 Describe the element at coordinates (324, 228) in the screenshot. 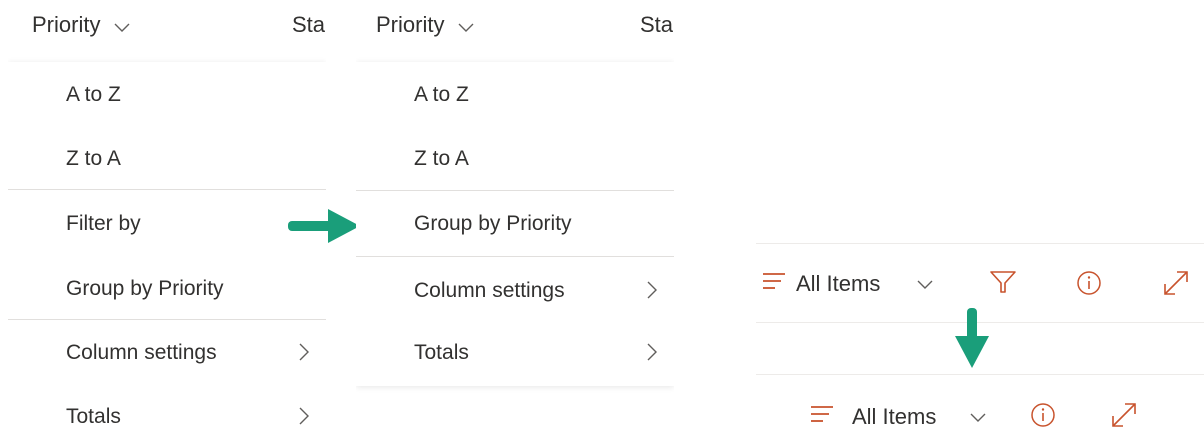

I see `right-arrow-icon` at that location.